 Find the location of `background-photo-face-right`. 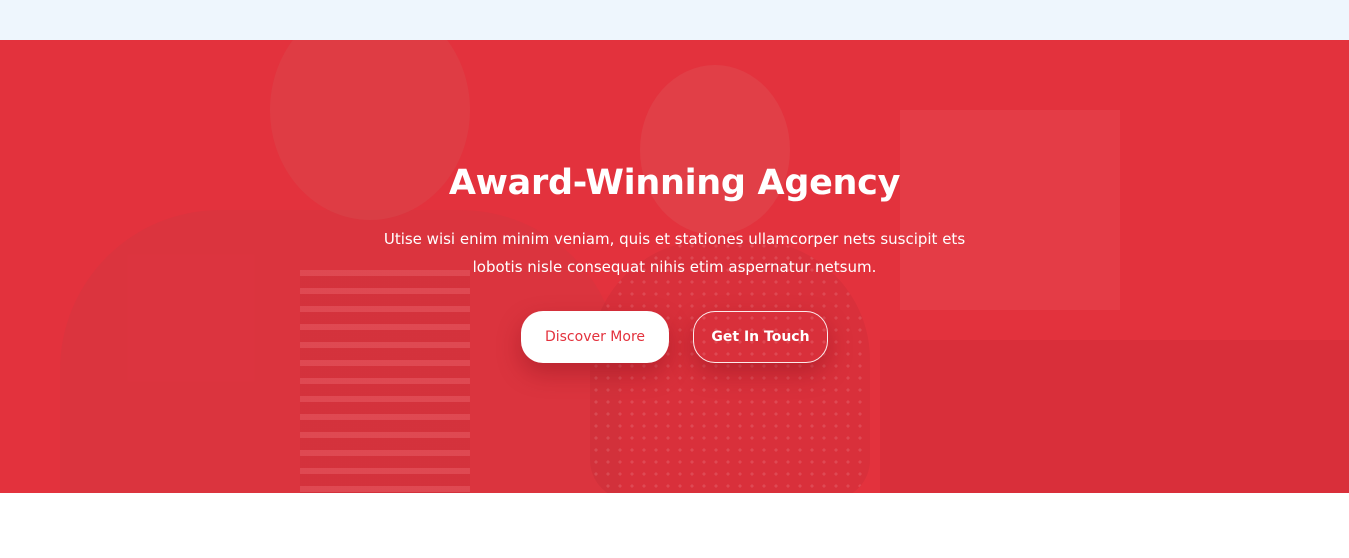

background-photo-face-right is located at coordinates (715, 150).